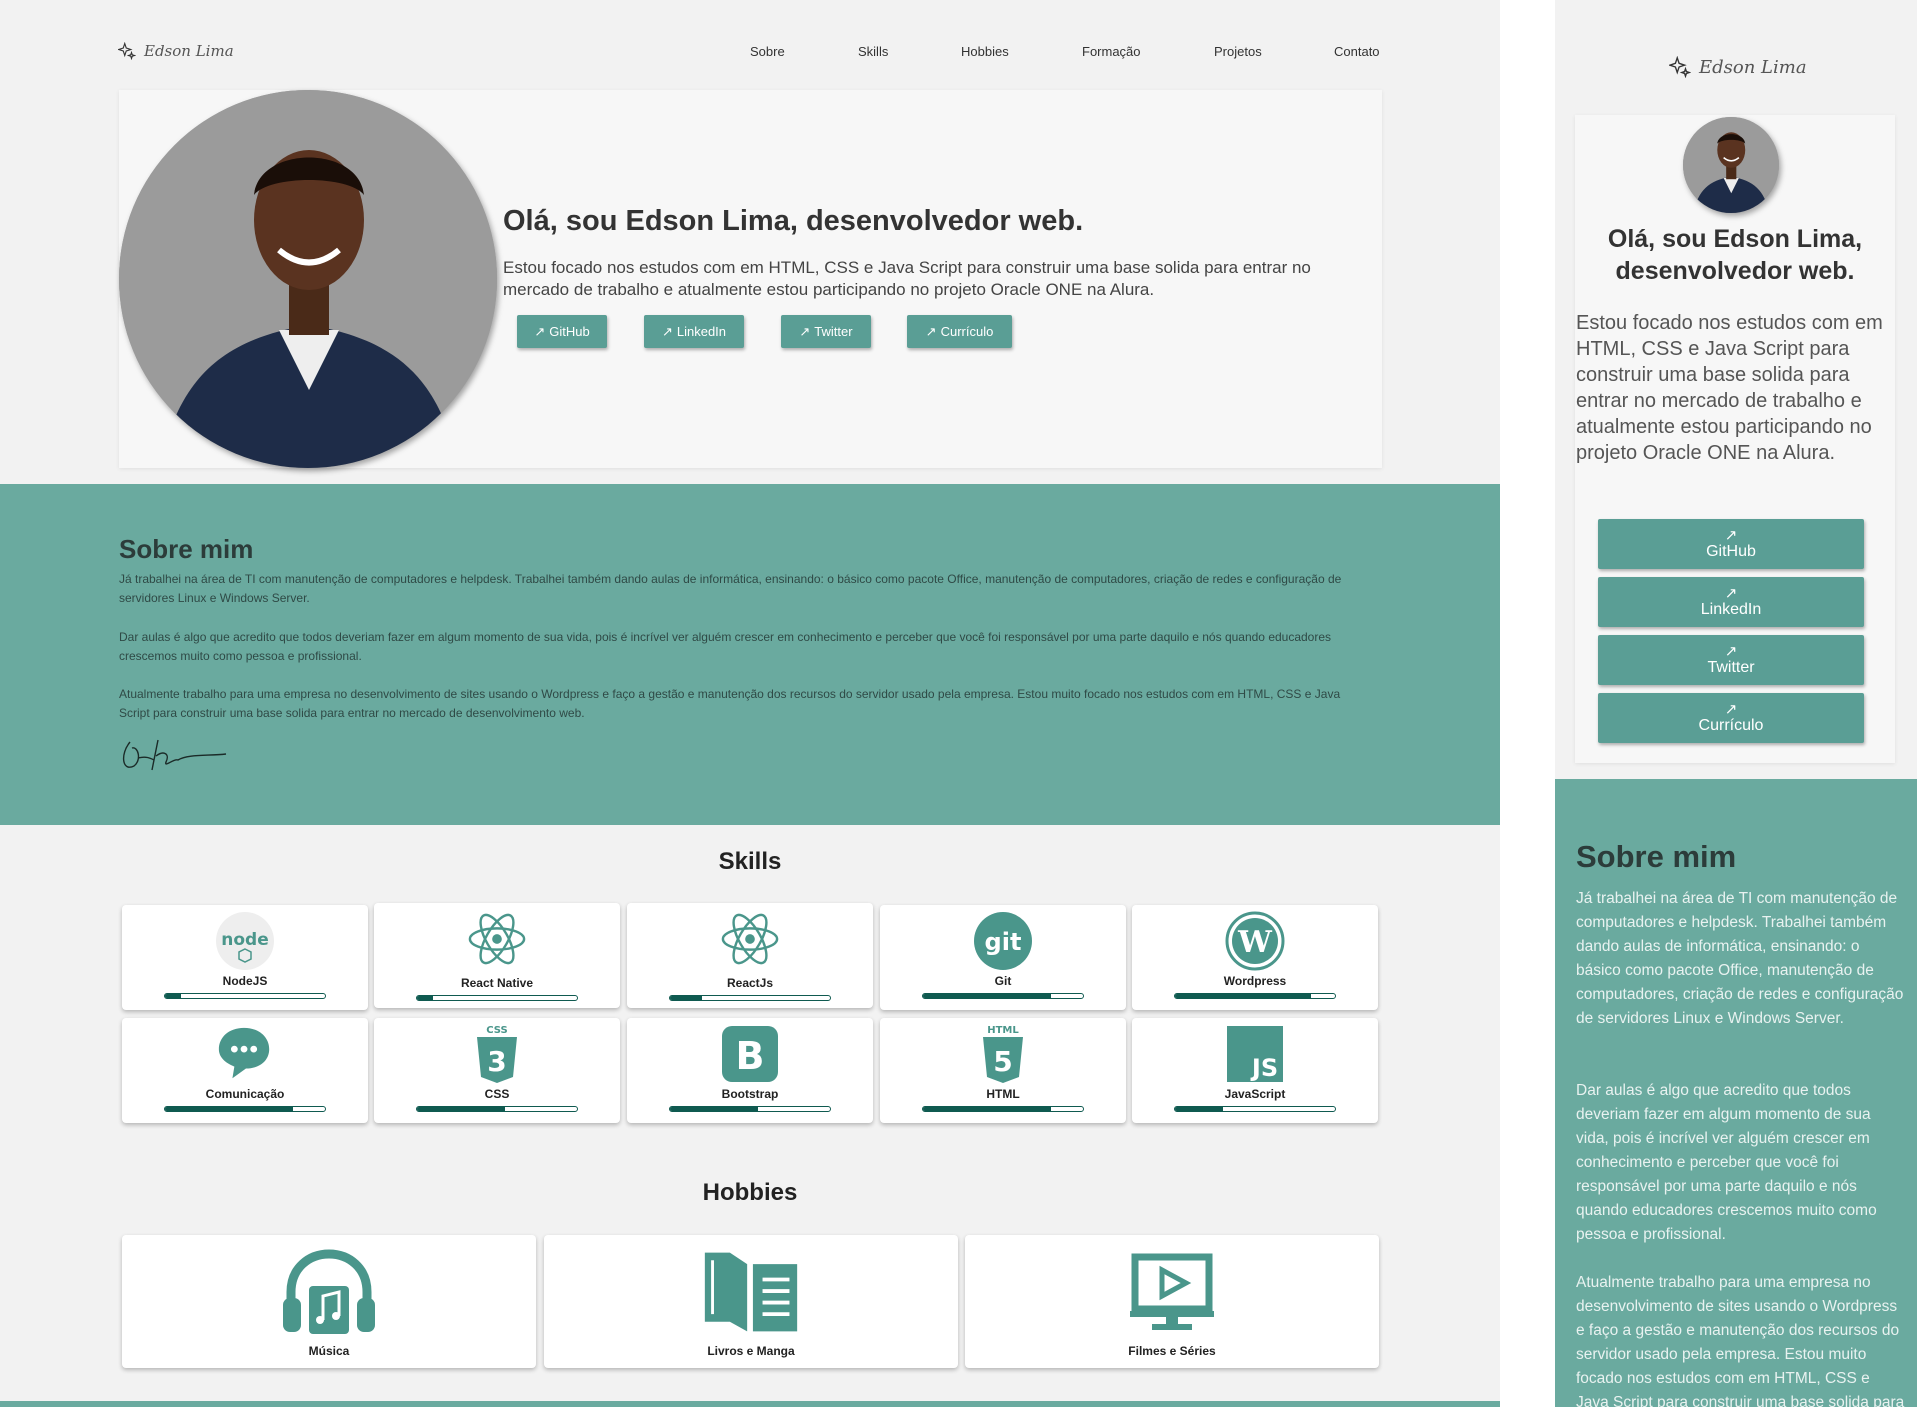 The width and height of the screenshot is (1917, 1407). What do you see at coordinates (245, 1094) in the screenshot?
I see `skill-label: Comunicação` at bounding box center [245, 1094].